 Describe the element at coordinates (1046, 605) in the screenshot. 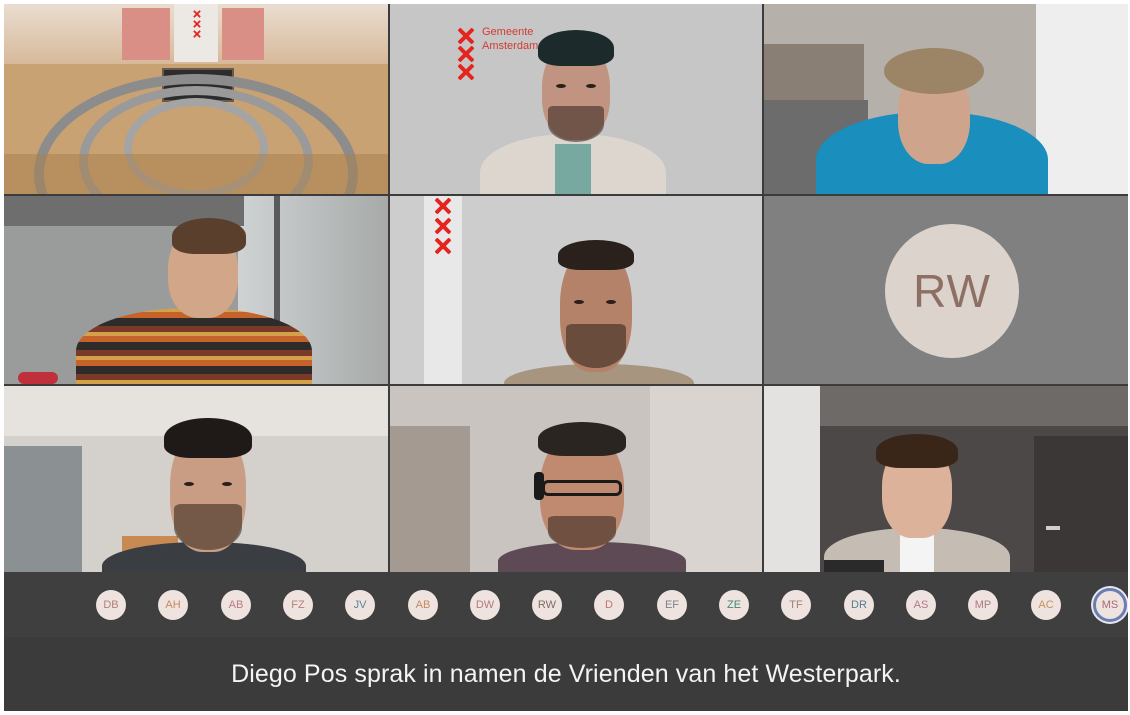

I see `participant-avatar-ac: AC` at that location.